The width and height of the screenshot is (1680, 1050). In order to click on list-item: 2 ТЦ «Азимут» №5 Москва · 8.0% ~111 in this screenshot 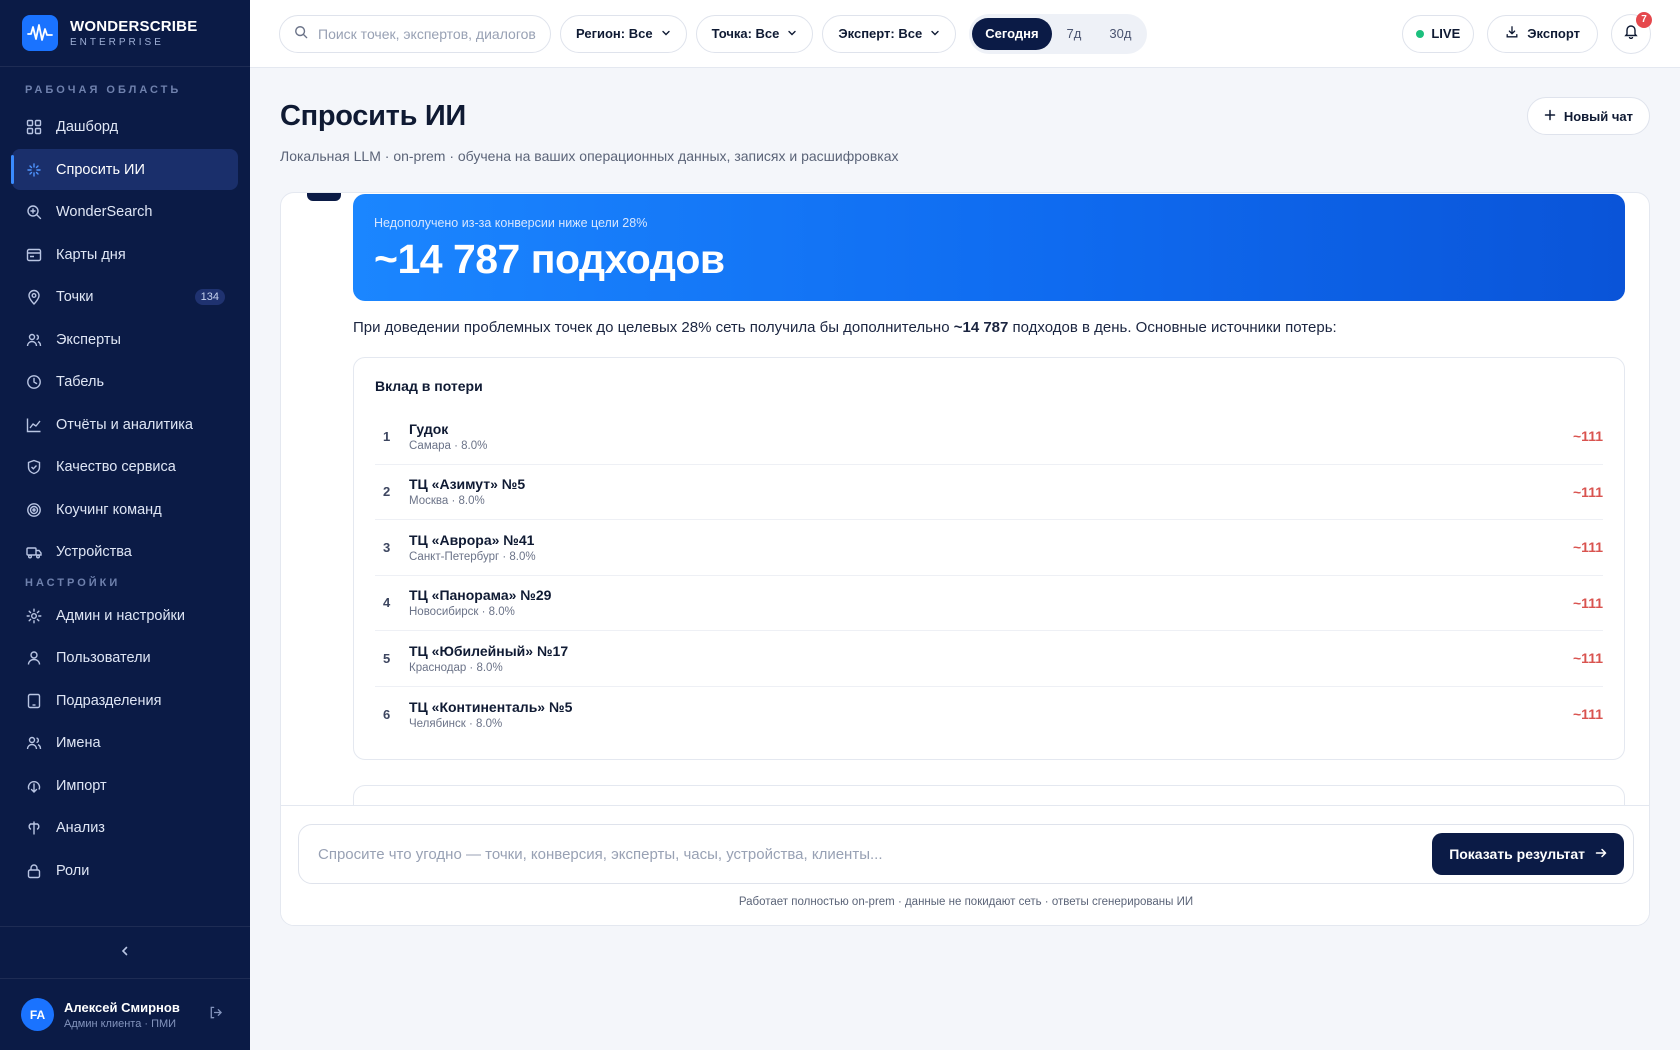, I will do `click(989, 492)`.